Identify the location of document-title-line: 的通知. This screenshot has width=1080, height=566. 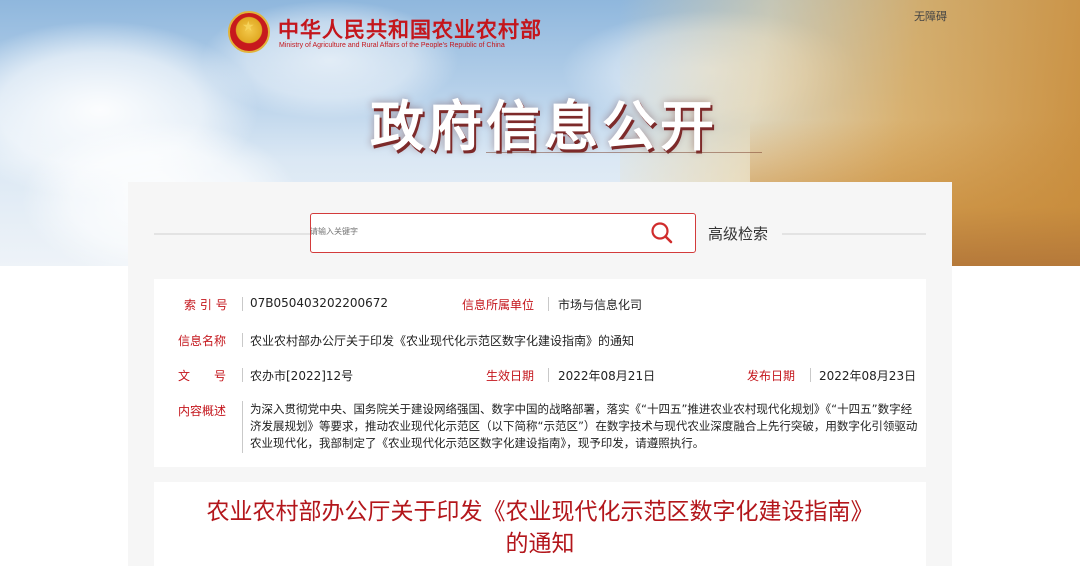
(540, 544).